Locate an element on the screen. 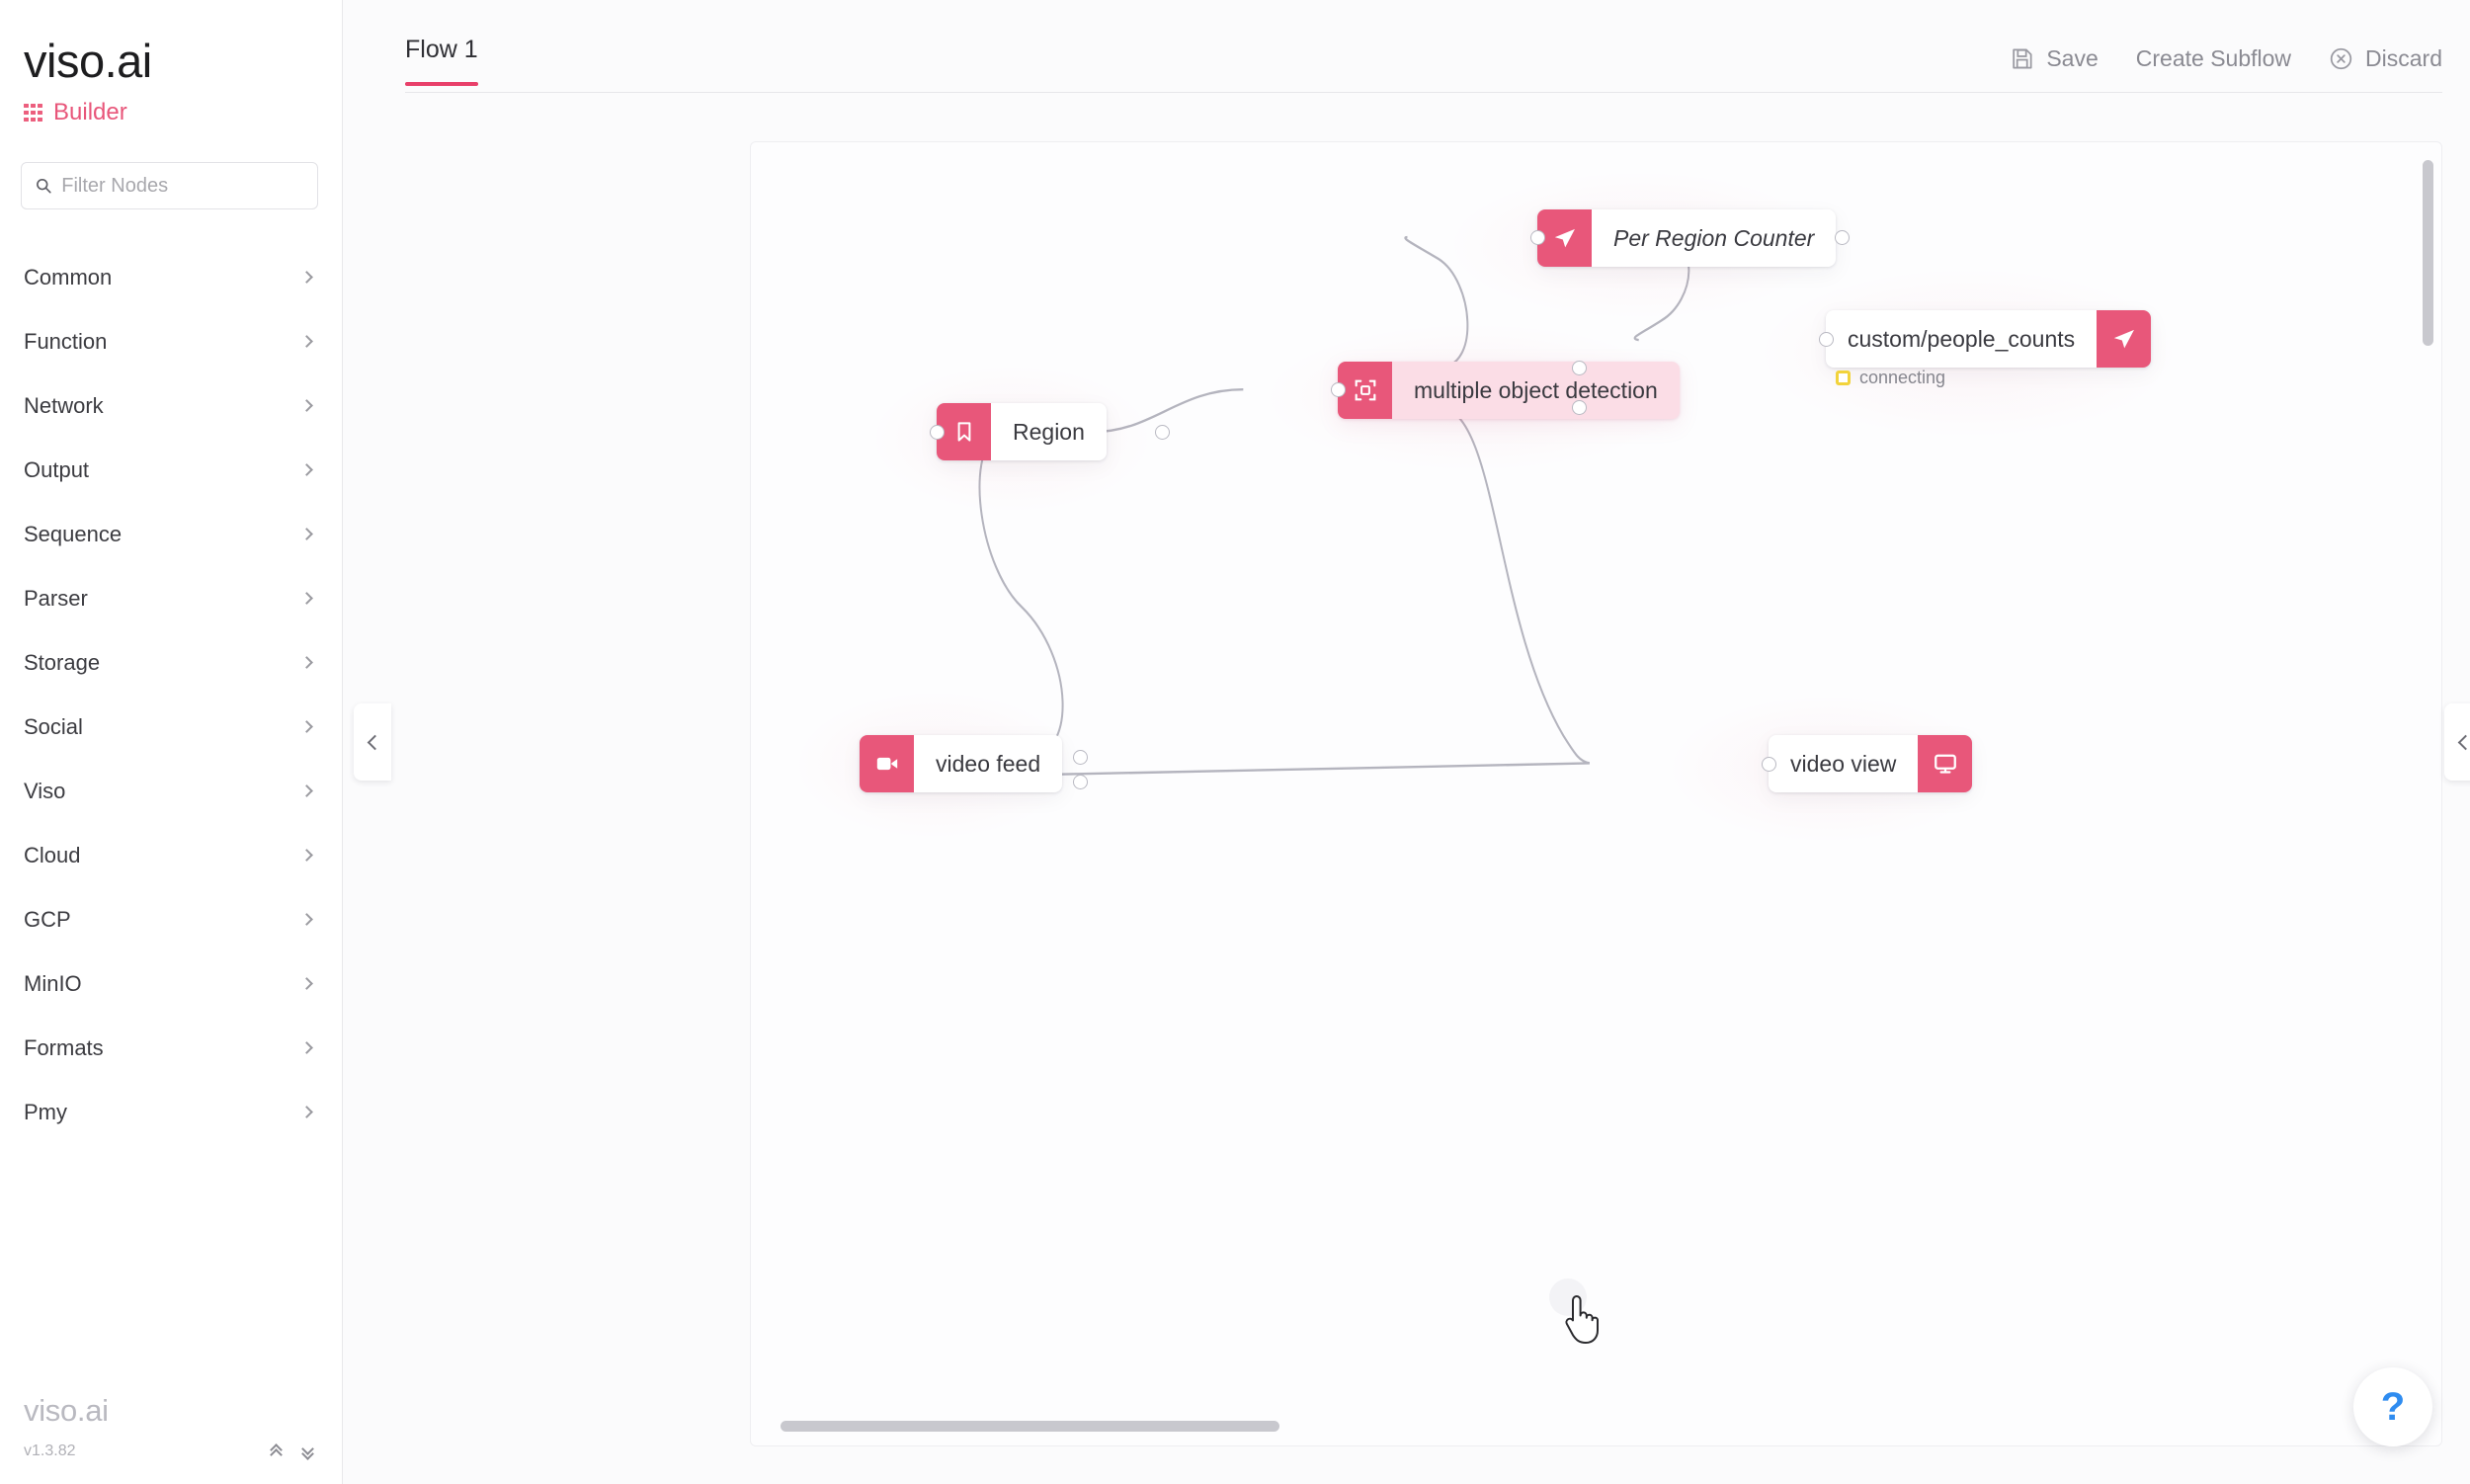 The image size is (2470, 1484). brand-block: viso.ai Builder is located at coordinates (171, 63).